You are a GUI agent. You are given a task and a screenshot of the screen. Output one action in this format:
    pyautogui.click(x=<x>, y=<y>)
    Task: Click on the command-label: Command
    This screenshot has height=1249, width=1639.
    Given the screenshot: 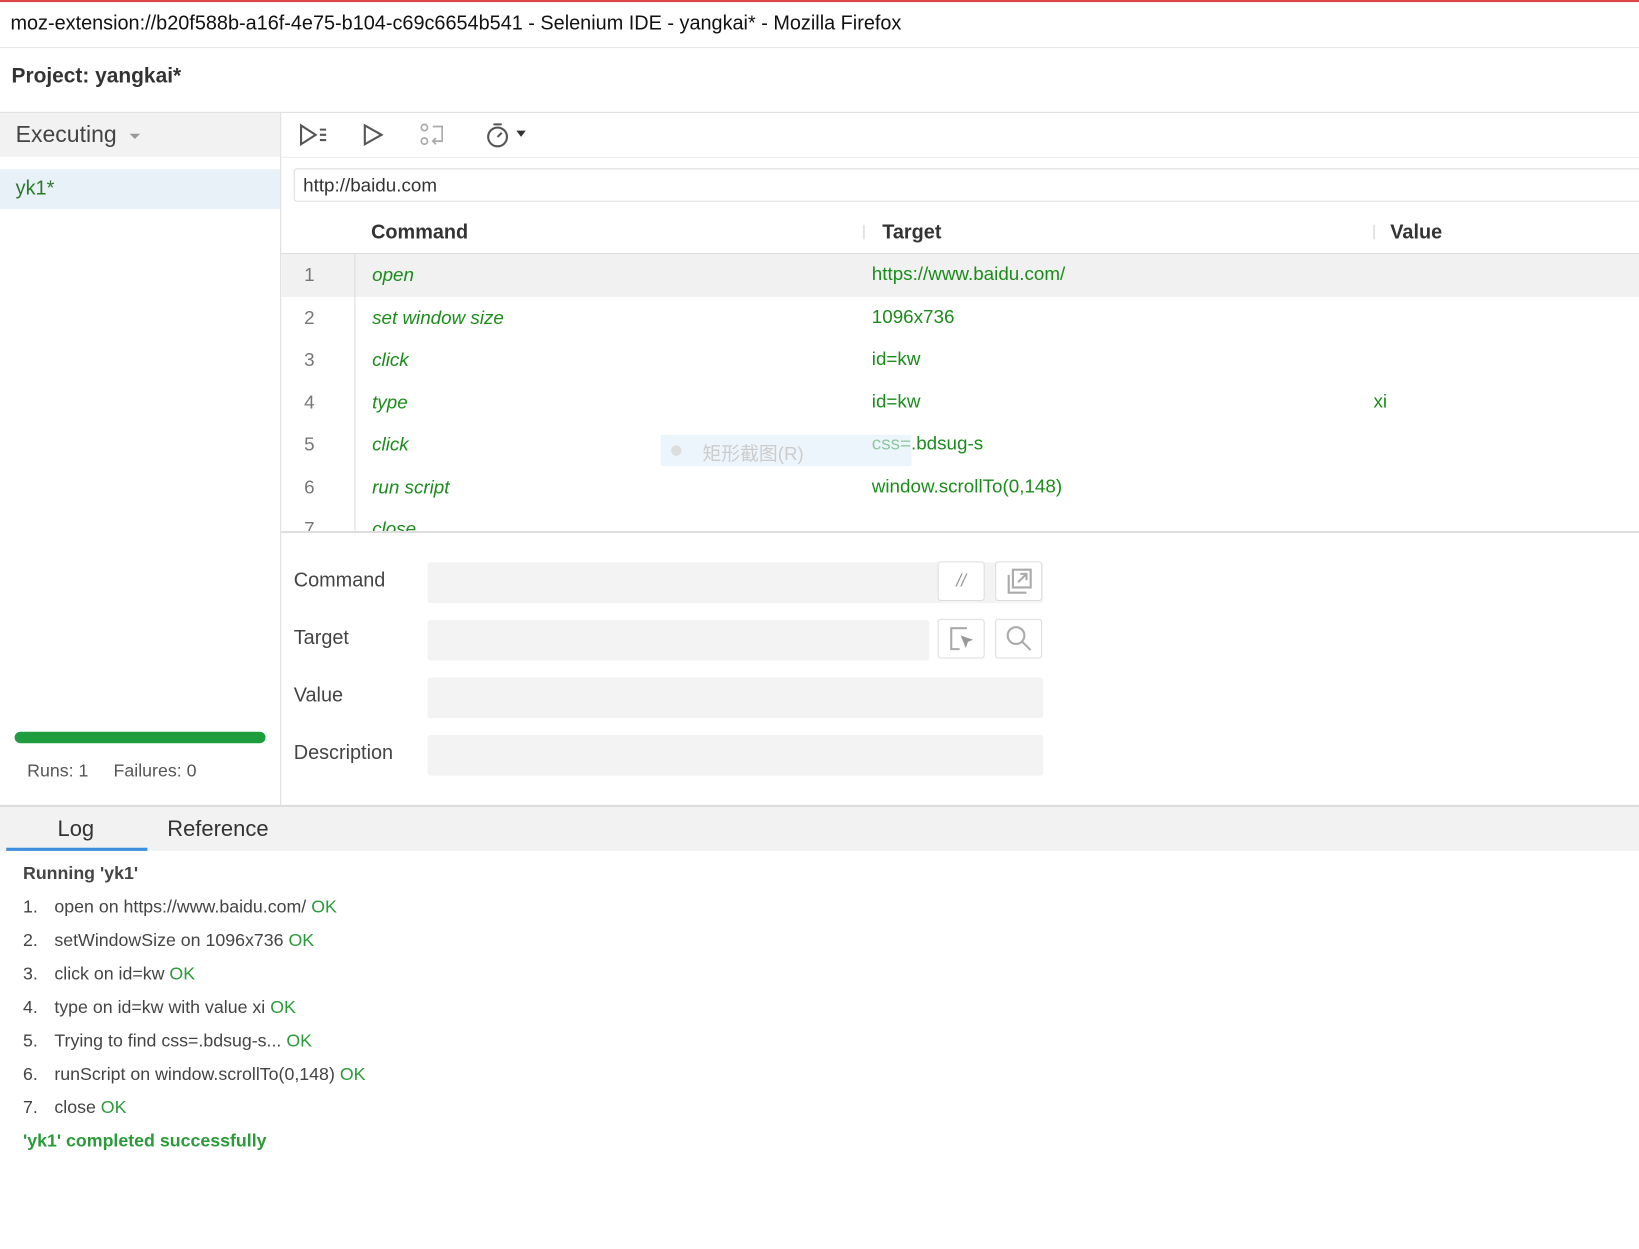 What is the action you would take?
    pyautogui.click(x=339, y=580)
    